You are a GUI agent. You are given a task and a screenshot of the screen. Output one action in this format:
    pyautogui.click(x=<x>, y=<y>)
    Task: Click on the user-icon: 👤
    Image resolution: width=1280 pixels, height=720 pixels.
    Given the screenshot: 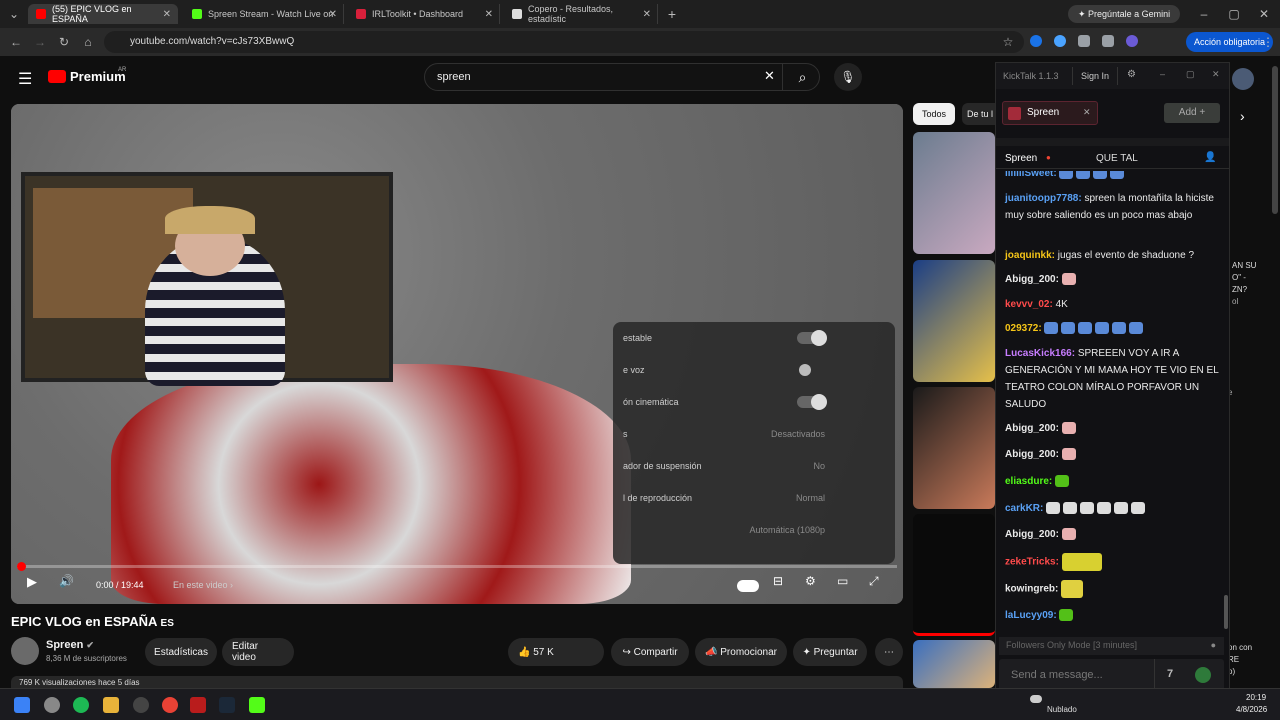 What is the action you would take?
    pyautogui.click(x=1210, y=157)
    